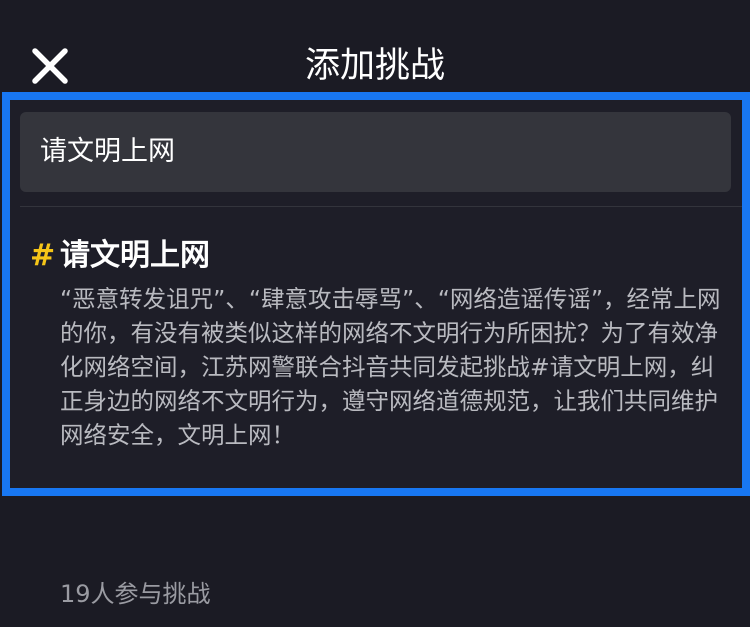  What do you see at coordinates (380, 256) in the screenshot?
I see `challenge-title-row: # 请文明上网` at bounding box center [380, 256].